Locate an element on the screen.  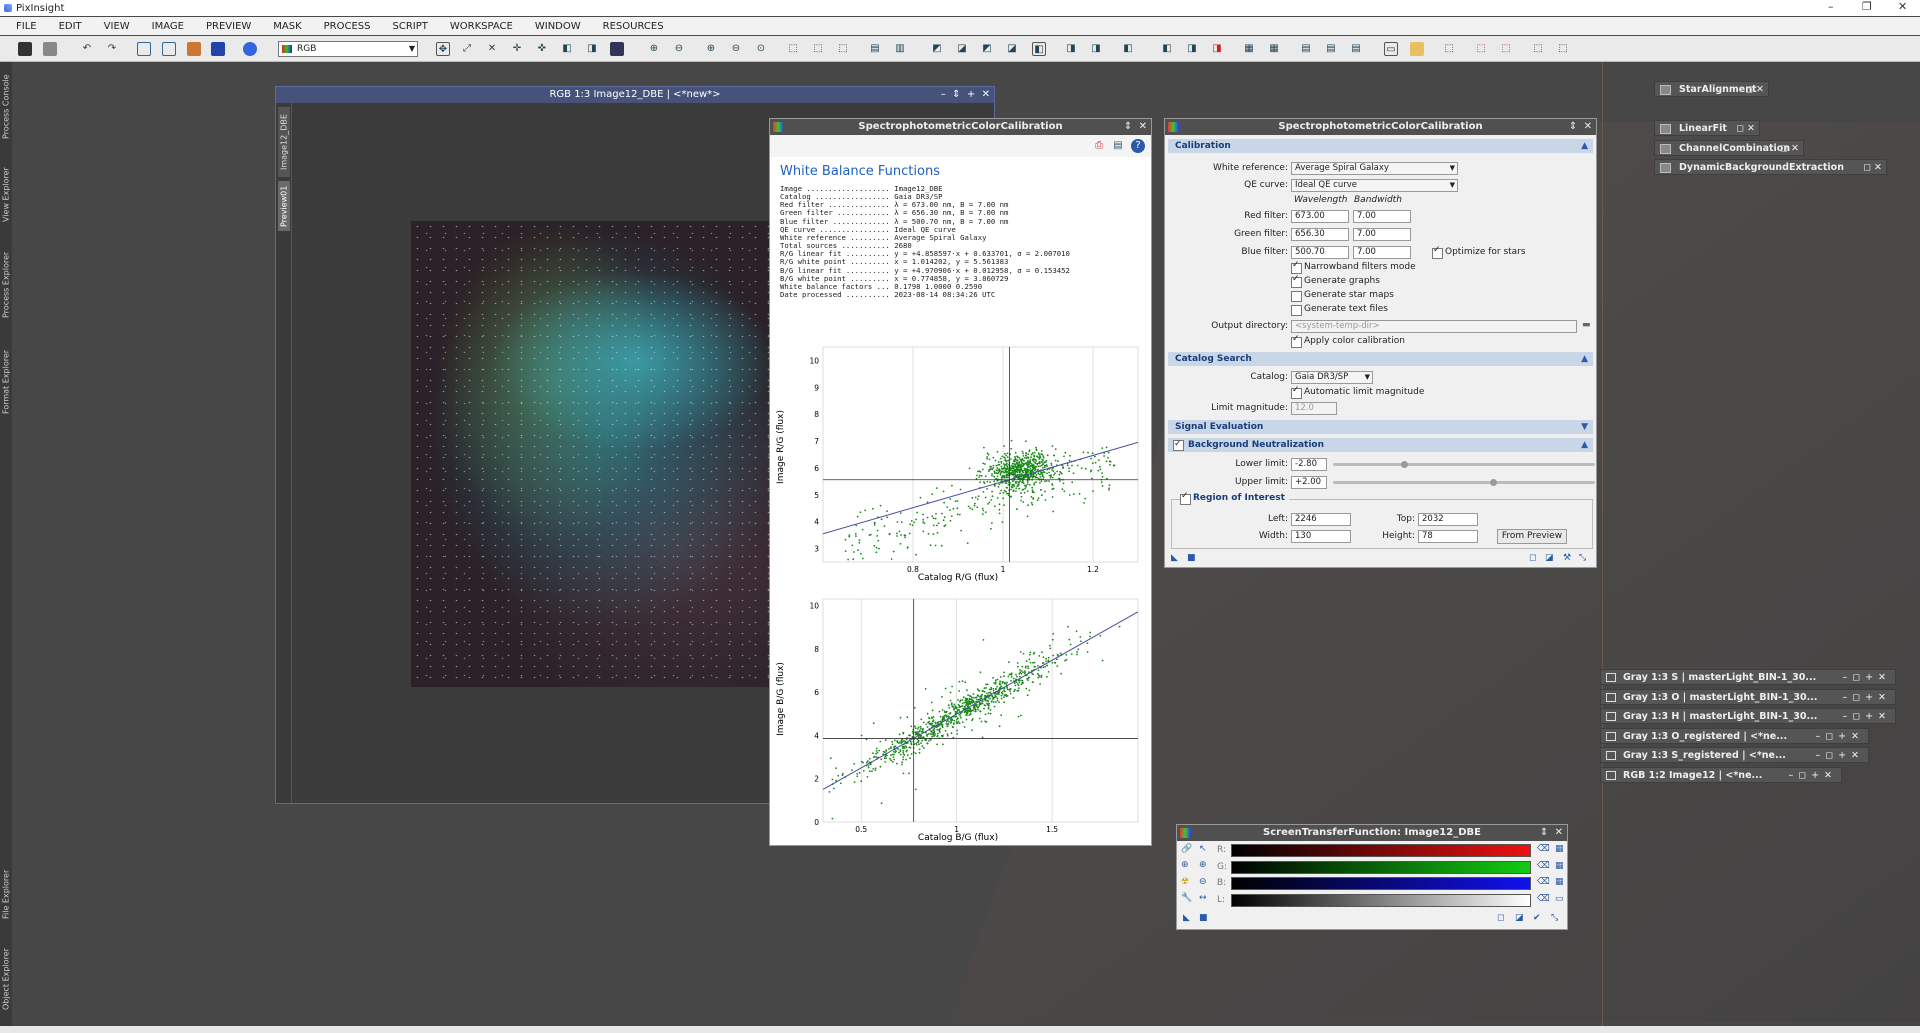
shaded-window: Gray 1:3 O_registered | <*ne... –◻+✕ is located at coordinates (1734, 736).